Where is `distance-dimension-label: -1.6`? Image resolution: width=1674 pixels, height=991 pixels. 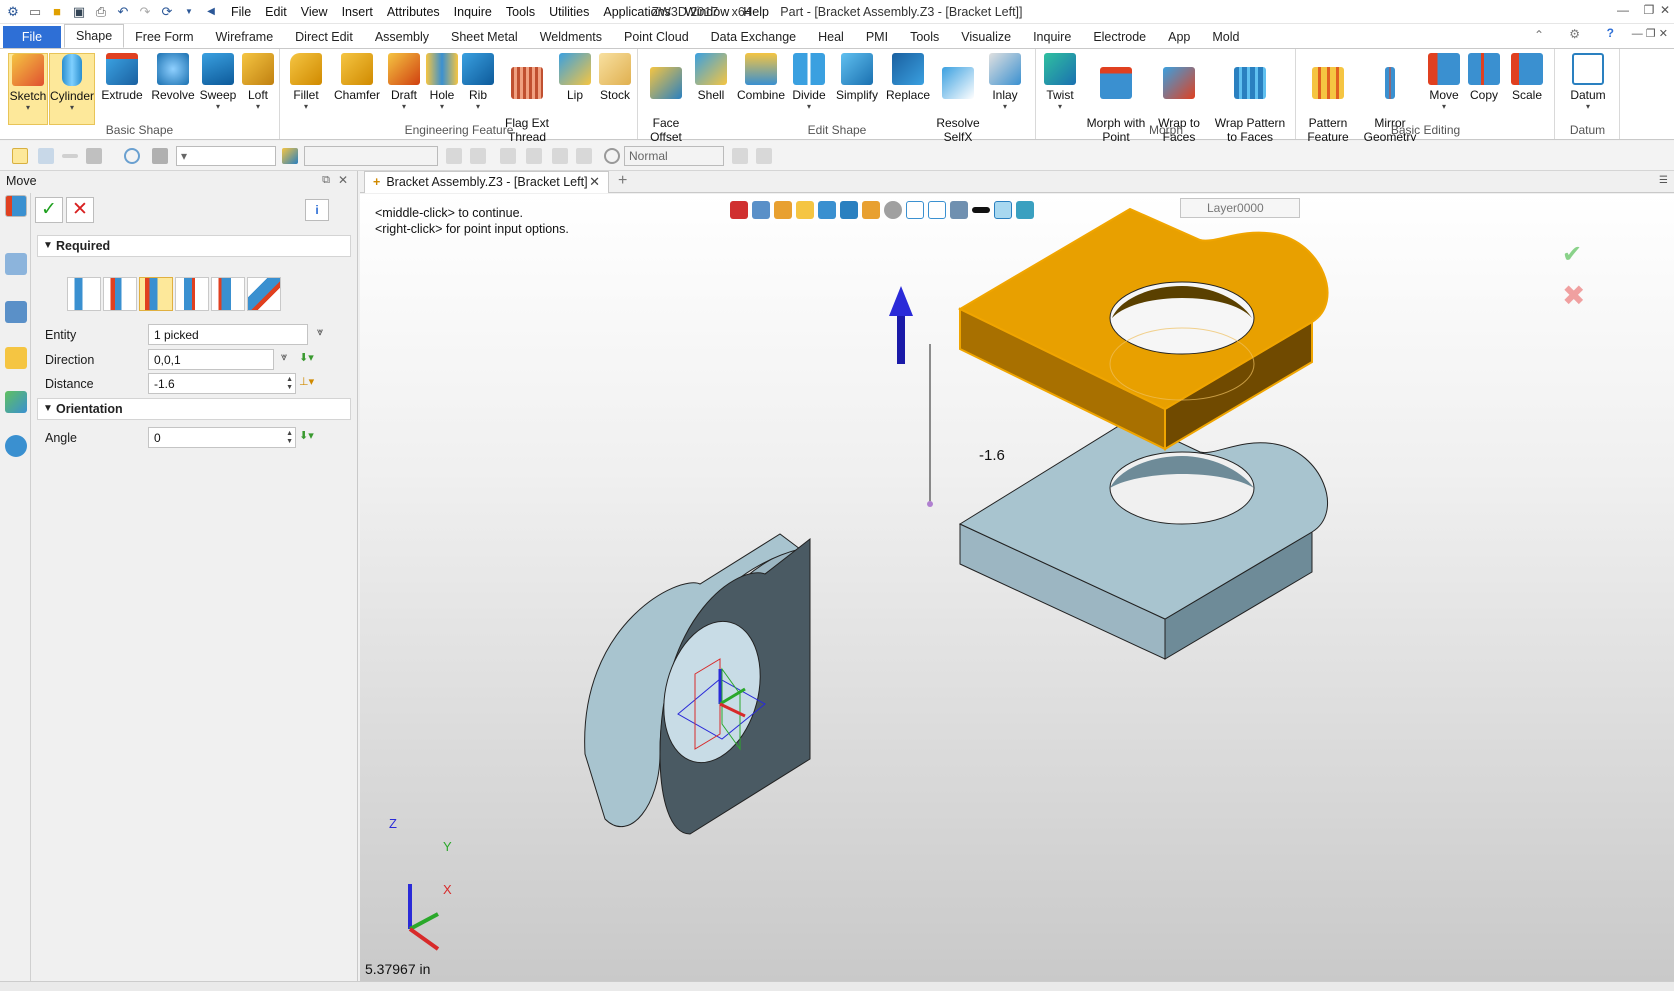
distance-dimension-label: -1.6 is located at coordinates (992, 455).